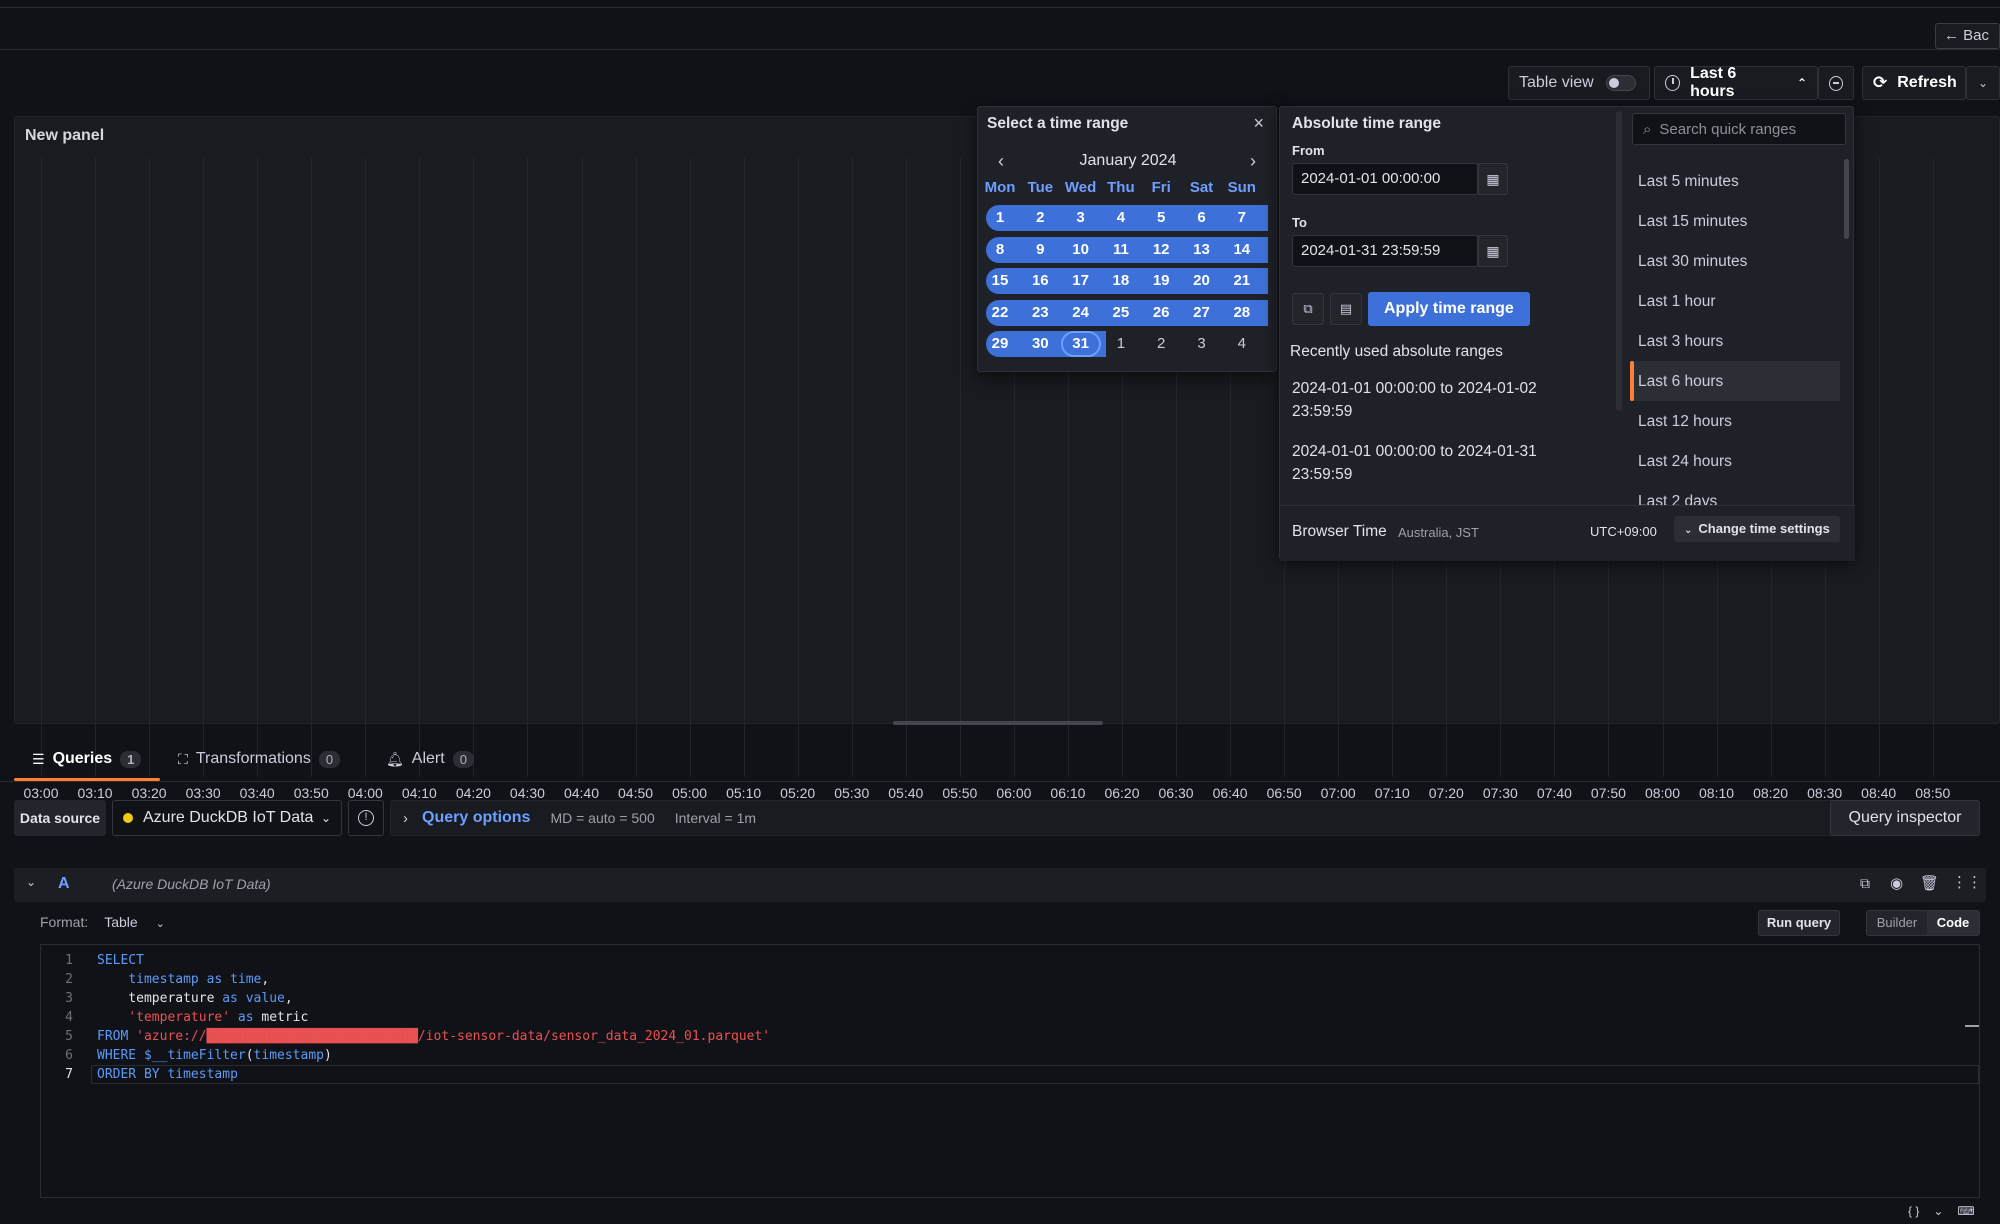  I want to click on quick-range-item: Last 5 minutes, so click(1688, 182).